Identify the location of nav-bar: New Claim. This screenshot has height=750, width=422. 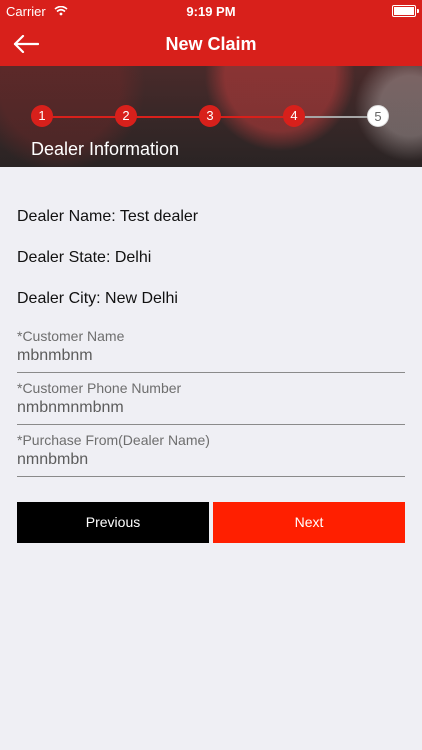
(211, 44).